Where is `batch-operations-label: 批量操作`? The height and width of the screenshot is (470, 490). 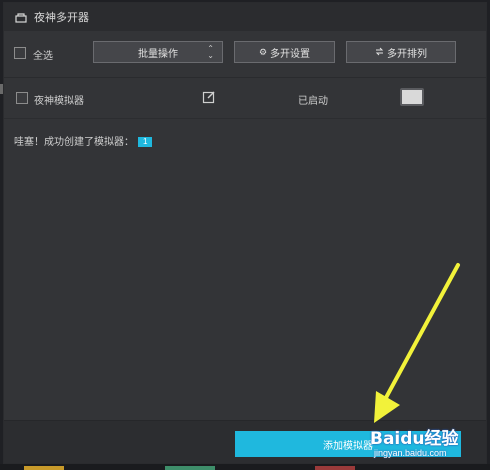
batch-operations-label: 批量操作 is located at coordinates (158, 54).